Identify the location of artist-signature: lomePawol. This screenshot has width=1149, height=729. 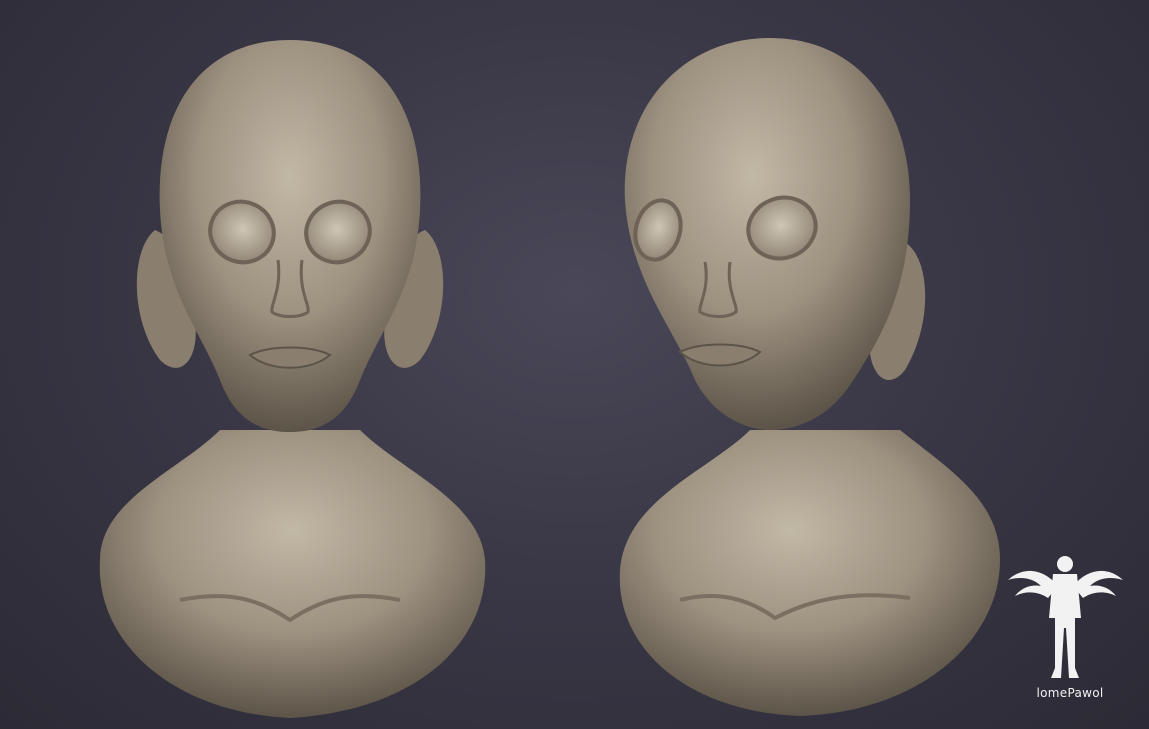
(1070, 693).